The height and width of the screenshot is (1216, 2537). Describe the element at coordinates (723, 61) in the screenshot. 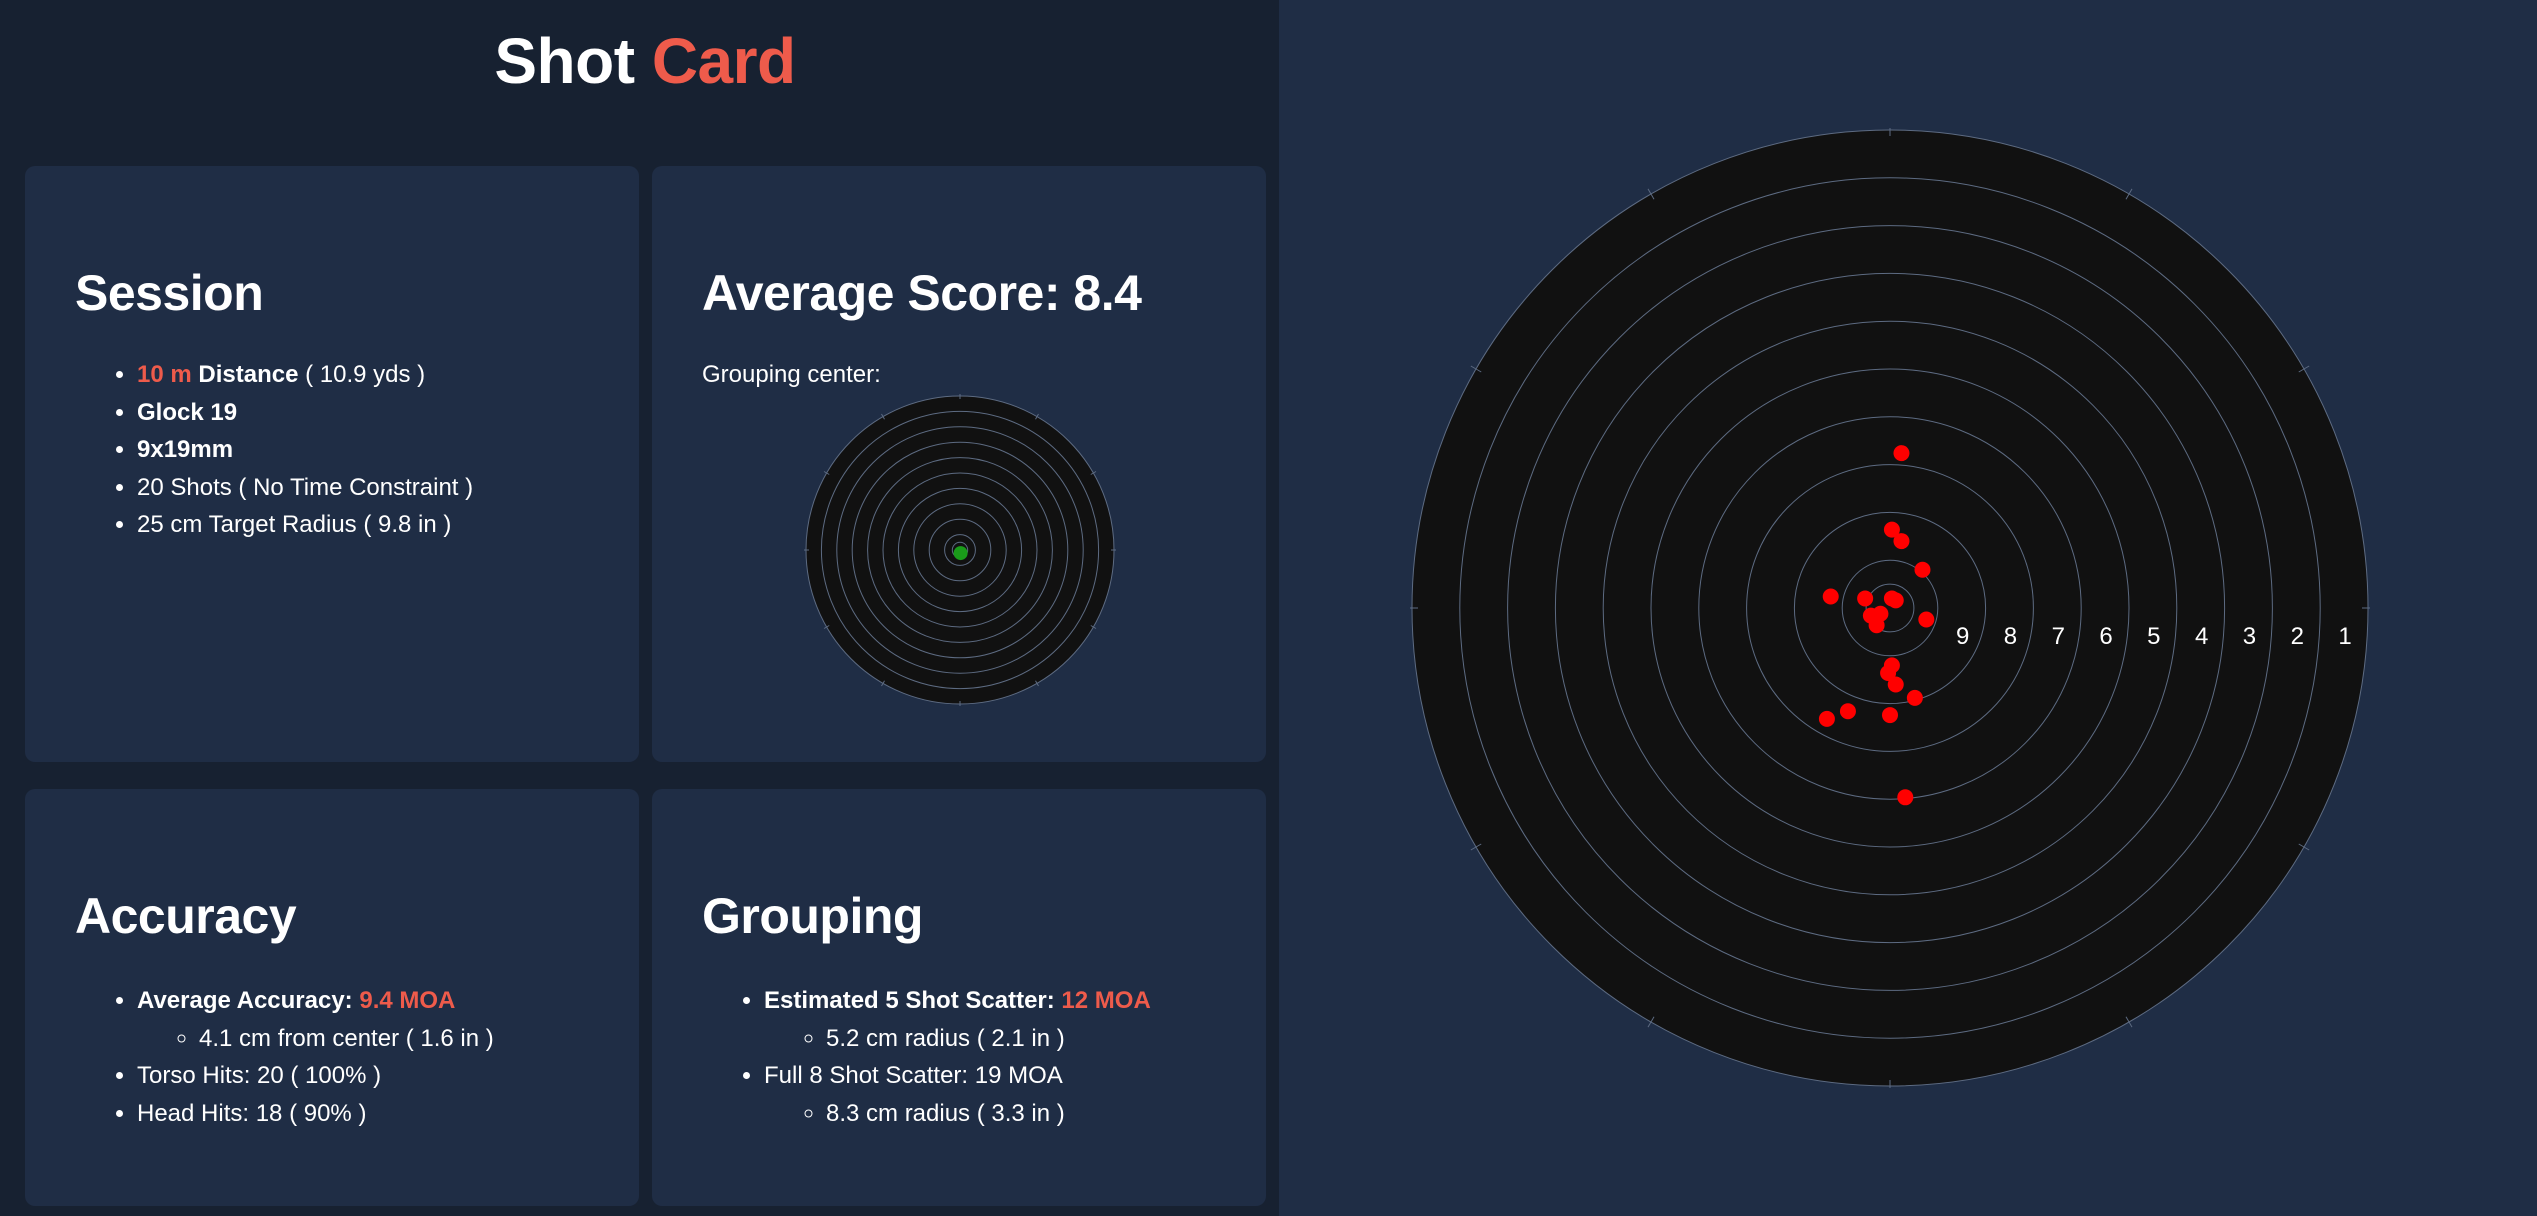

I see `title-part2: Card` at that location.